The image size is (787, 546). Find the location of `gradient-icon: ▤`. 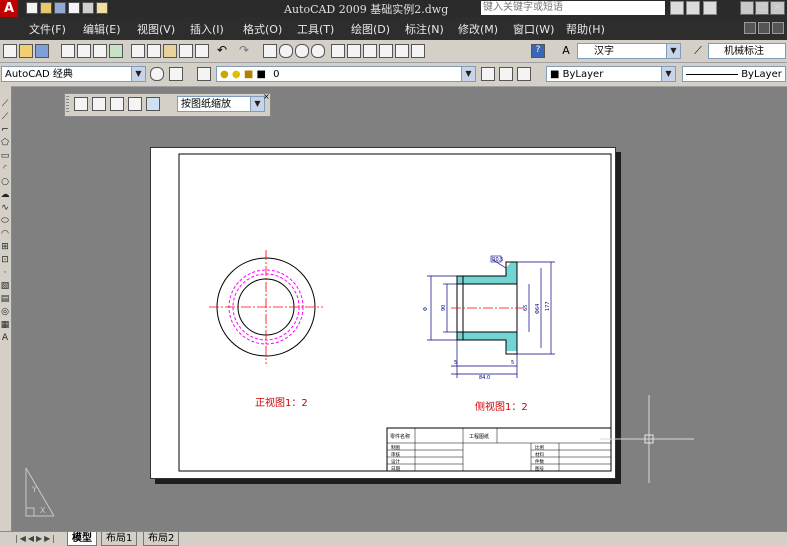

gradient-icon: ▤ is located at coordinates (5, 299).